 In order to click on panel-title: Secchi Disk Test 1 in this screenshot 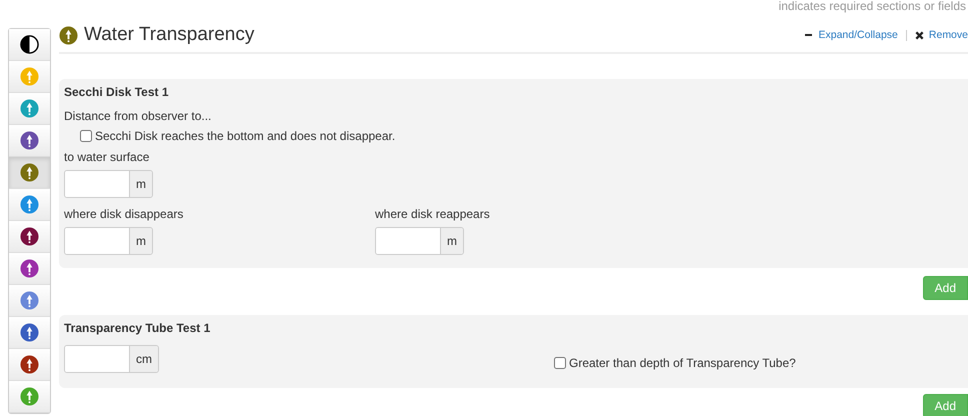, I will do `click(117, 92)`.